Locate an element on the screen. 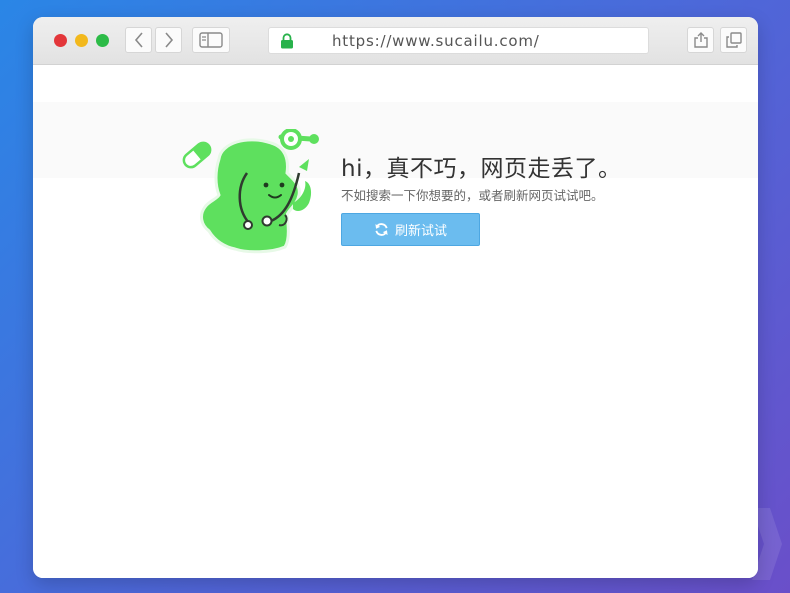 The image size is (790, 593). maximize-window-button is located at coordinates (102, 40).